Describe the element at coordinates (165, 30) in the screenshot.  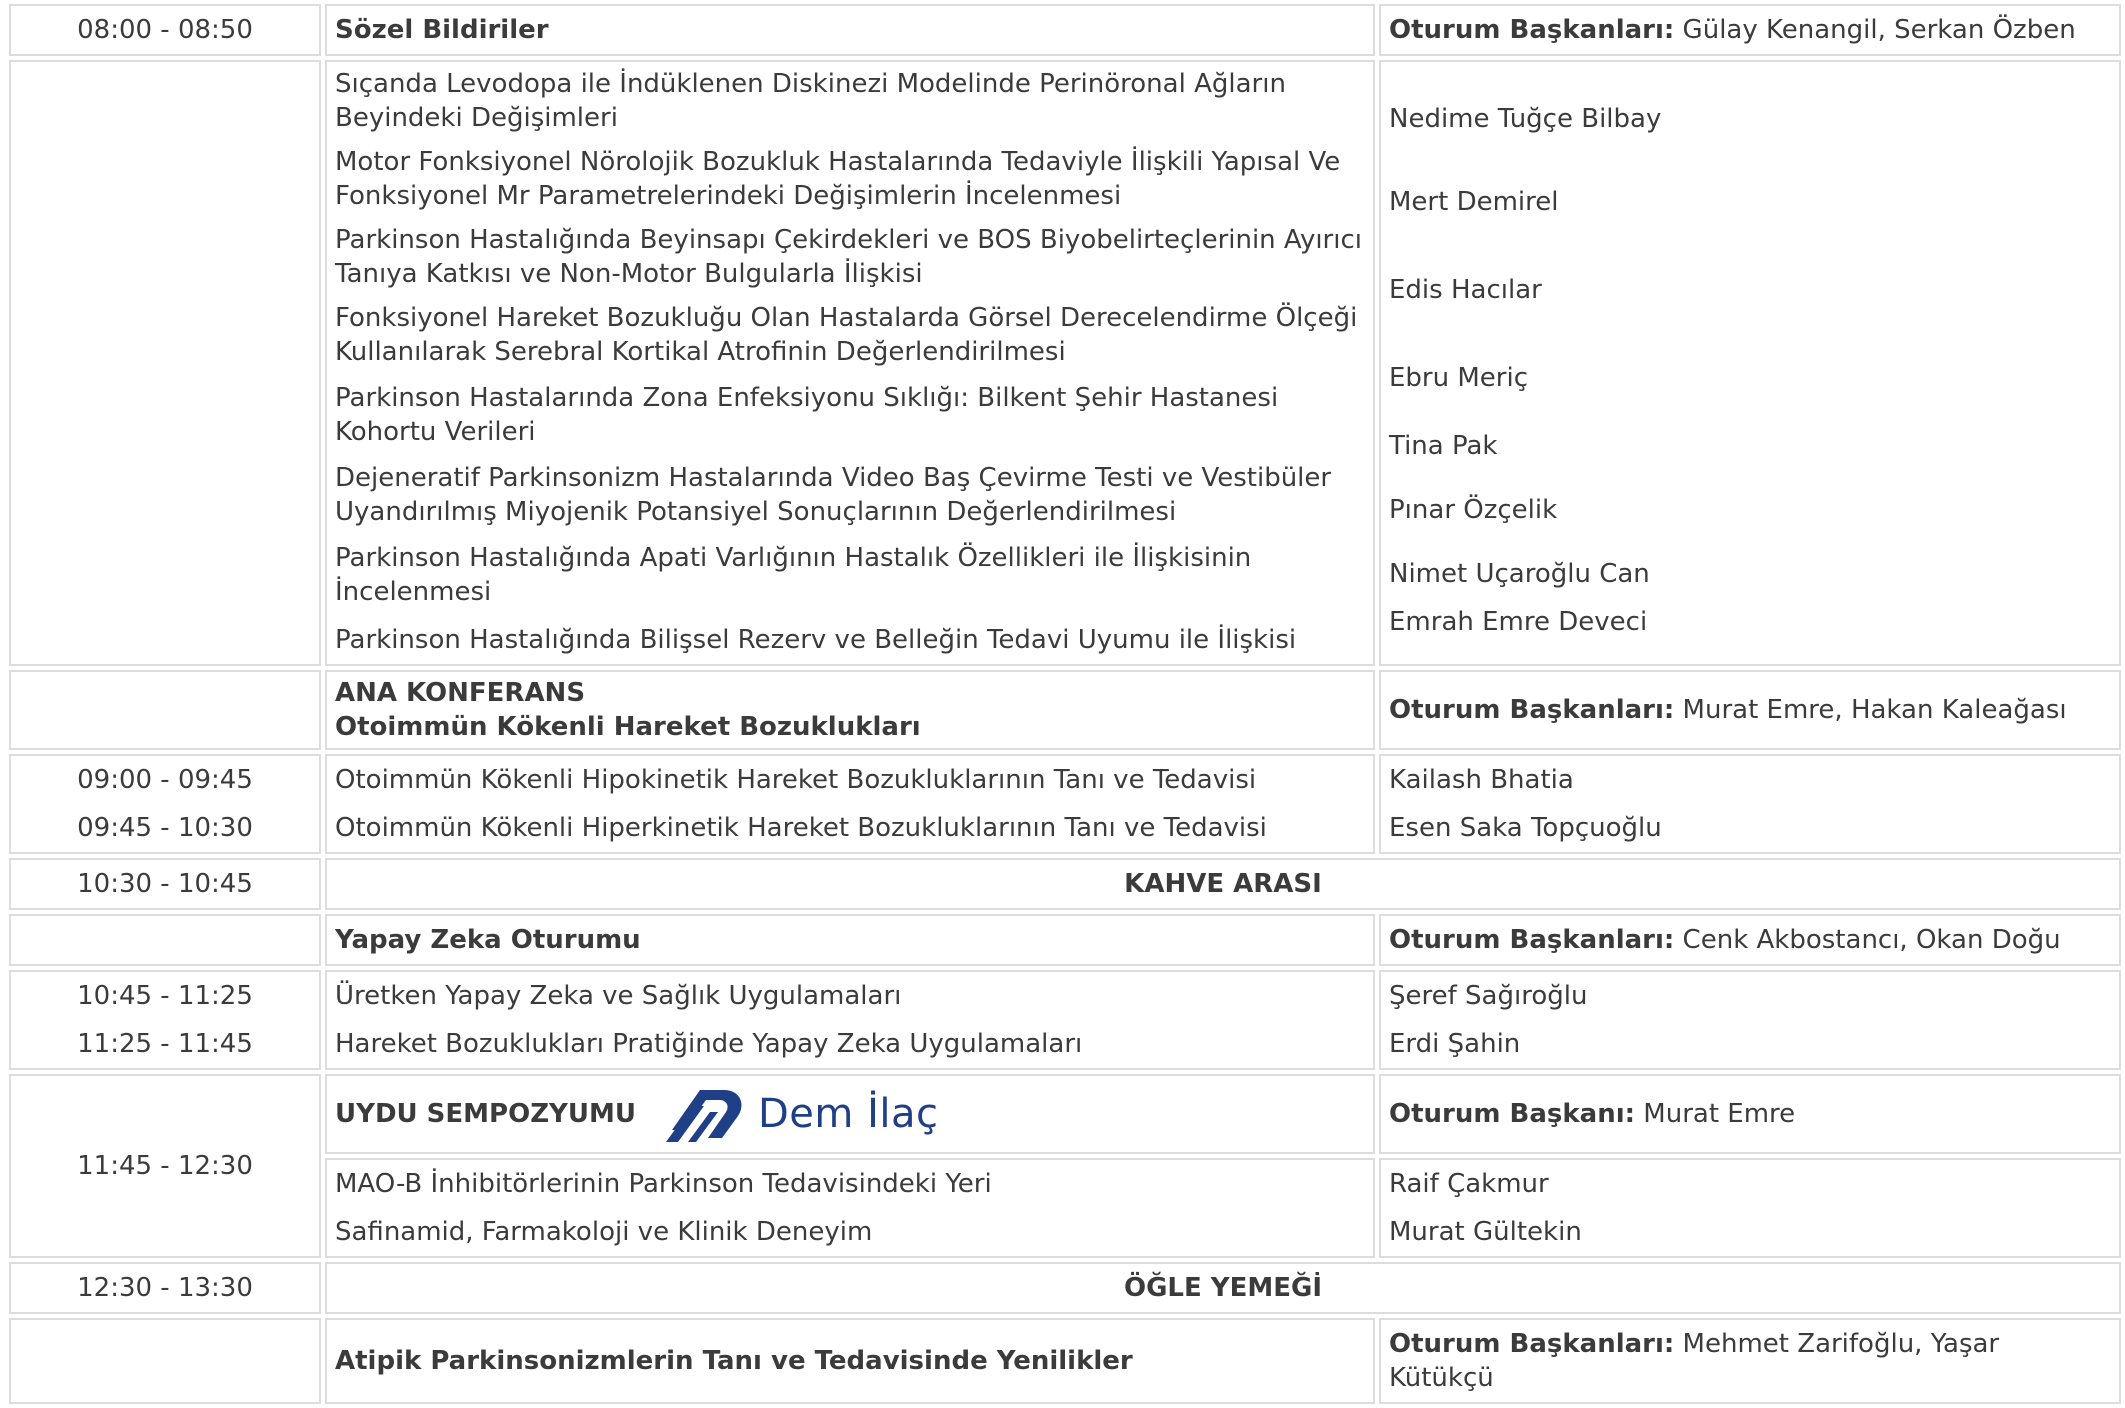
I see `session-time: 08:00 - 08:50` at that location.